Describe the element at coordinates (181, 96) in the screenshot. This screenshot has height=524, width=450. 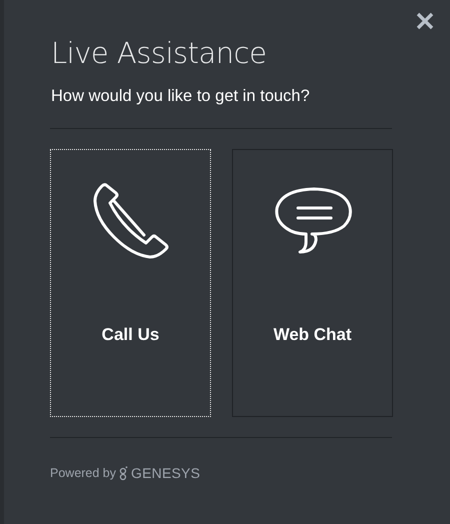
I see `dialog-subtitle: How would you like to get in touch?` at that location.